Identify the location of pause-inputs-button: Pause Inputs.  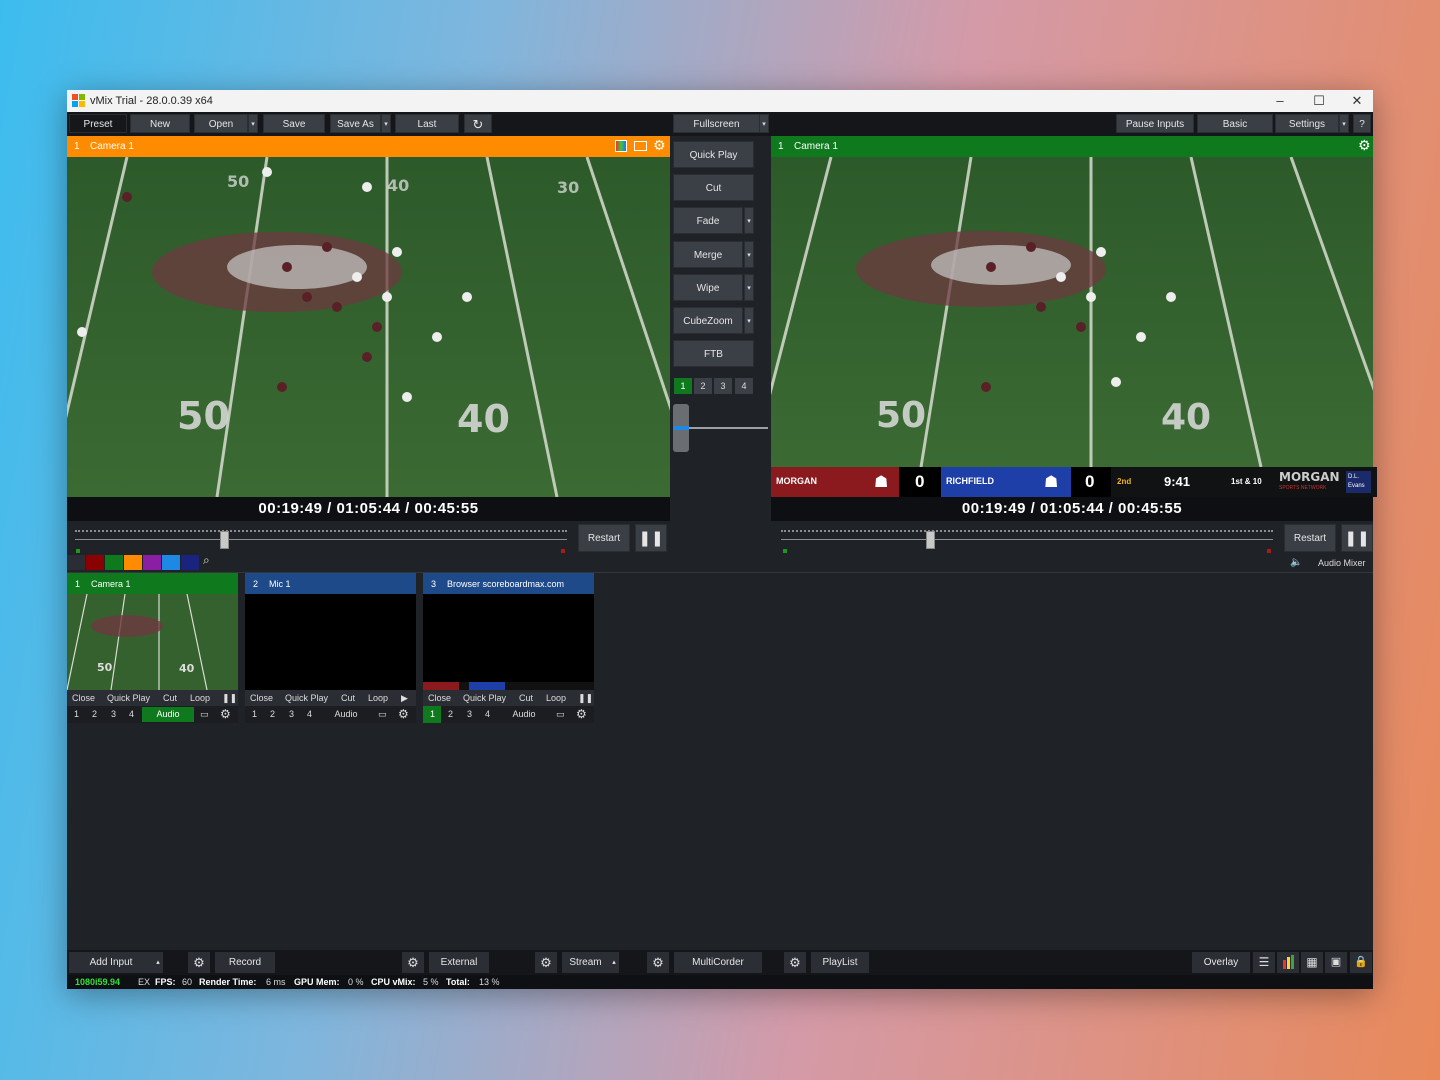
(1155, 123).